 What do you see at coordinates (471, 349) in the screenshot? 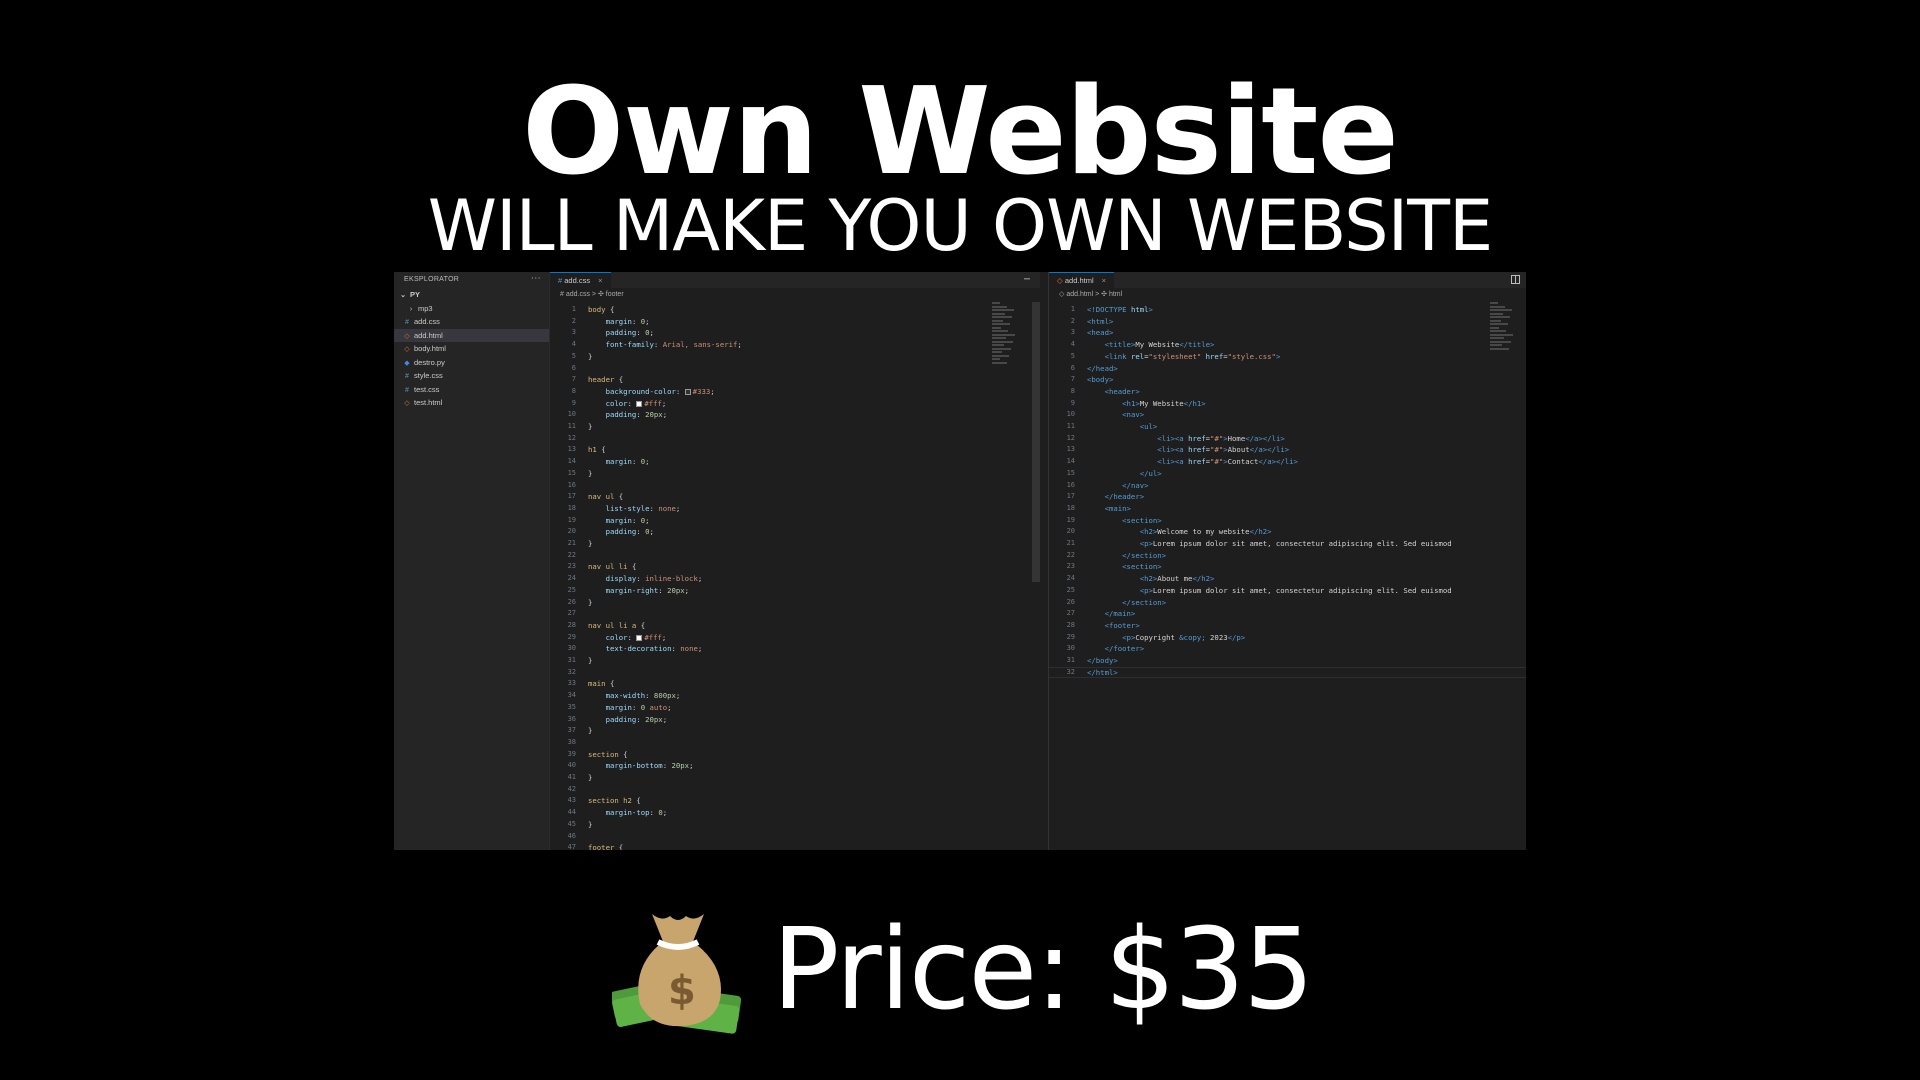
I see `file-item: ◇ body.html` at bounding box center [471, 349].